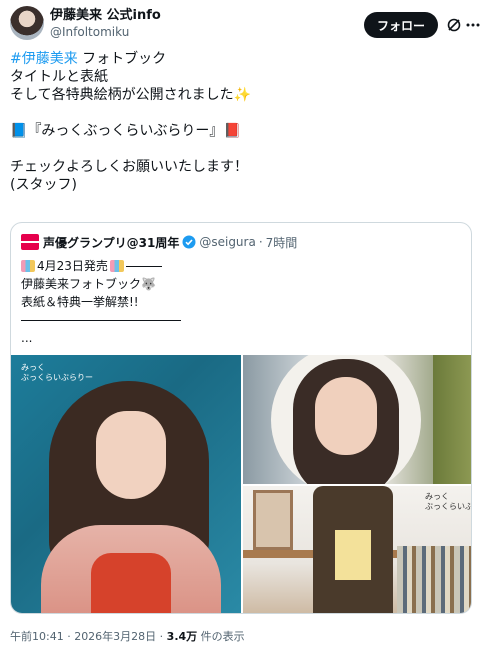 Image resolution: width=480 pixels, height=648 pixels. I want to click on quote-line-rule, so click(101, 320).